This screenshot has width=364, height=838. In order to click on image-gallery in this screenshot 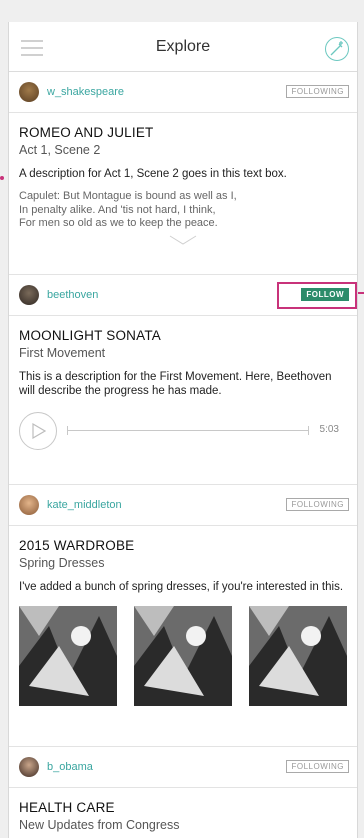, I will do `click(183, 656)`.